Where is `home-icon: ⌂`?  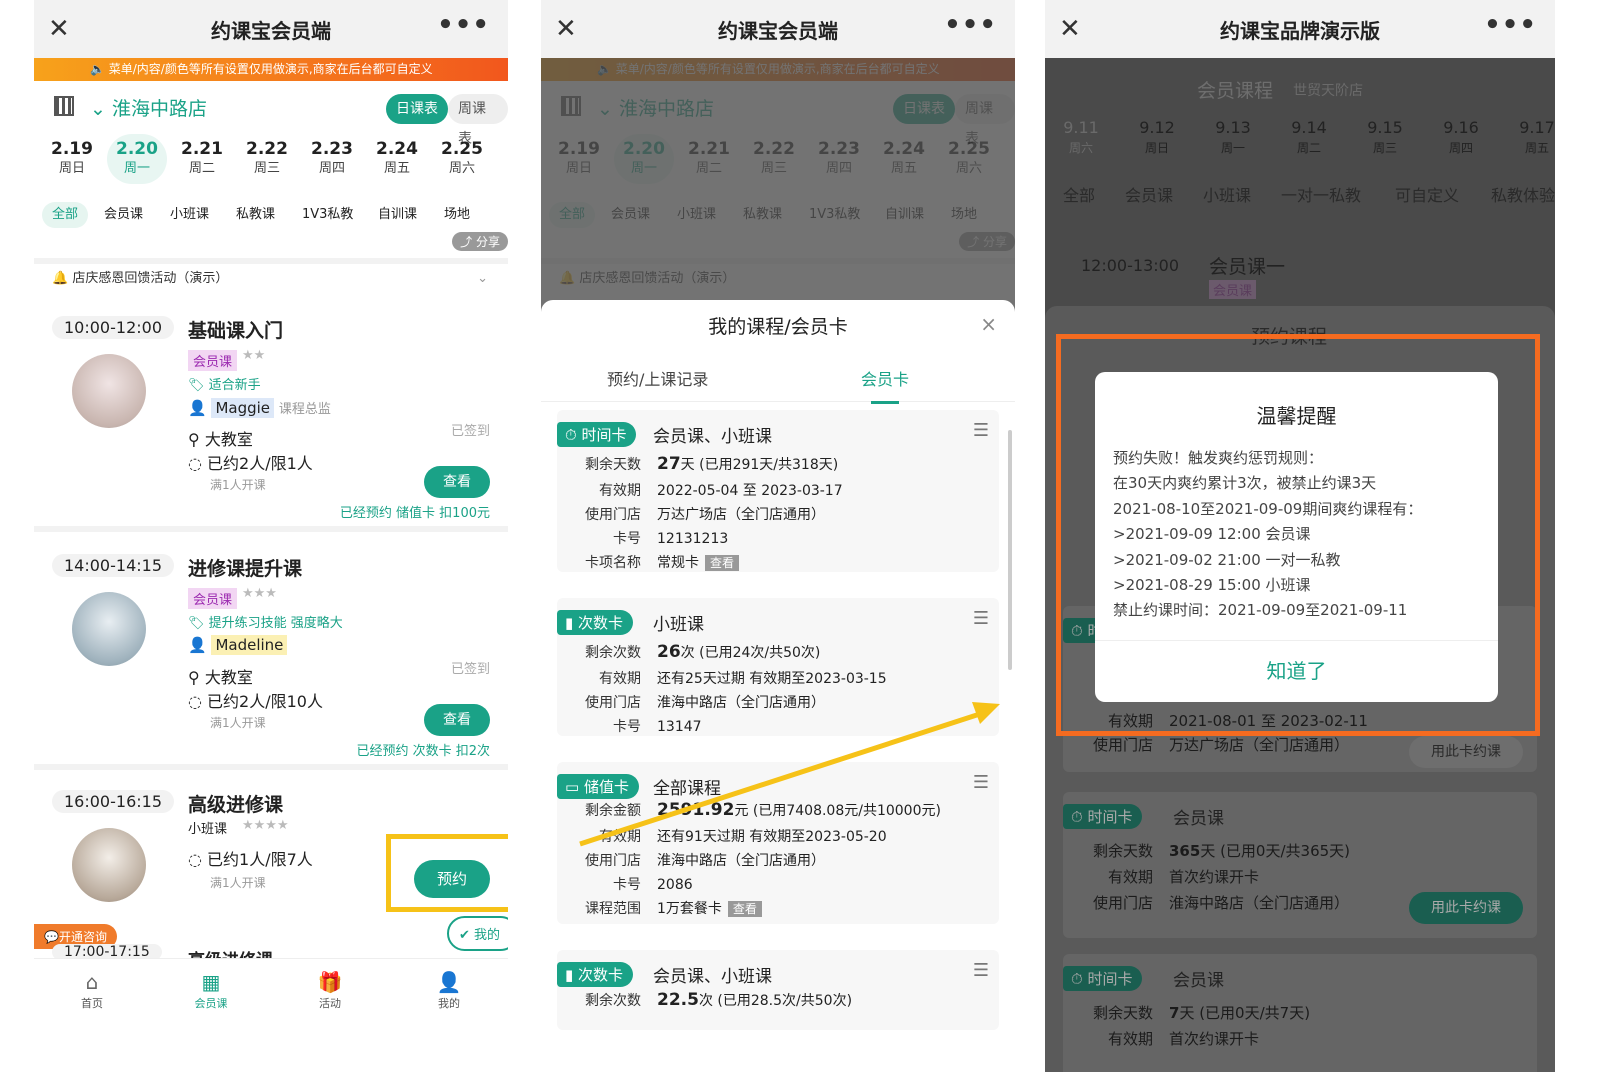
home-icon: ⌂ is located at coordinates (92, 982).